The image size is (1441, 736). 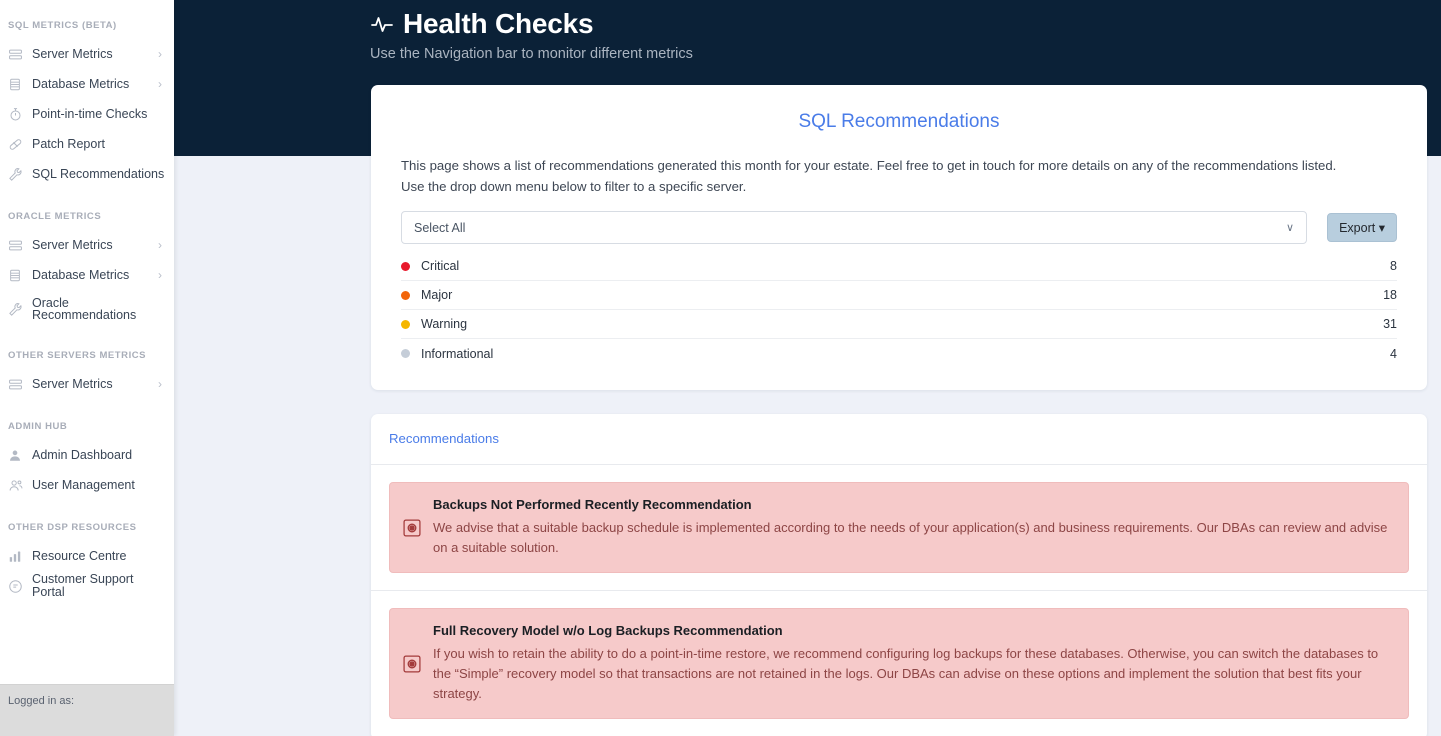 What do you see at coordinates (1390, 295) in the screenshot?
I see `severity-count: 18` at bounding box center [1390, 295].